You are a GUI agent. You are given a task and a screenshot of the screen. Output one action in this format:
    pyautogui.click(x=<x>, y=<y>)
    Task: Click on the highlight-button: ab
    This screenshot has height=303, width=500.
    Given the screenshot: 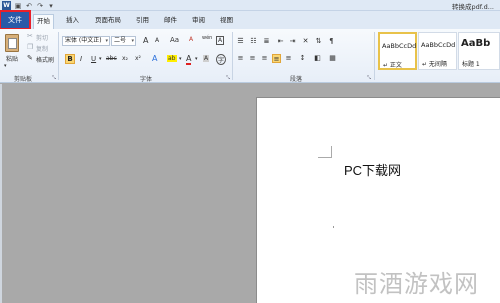 What is the action you would take?
    pyautogui.click(x=172, y=58)
    